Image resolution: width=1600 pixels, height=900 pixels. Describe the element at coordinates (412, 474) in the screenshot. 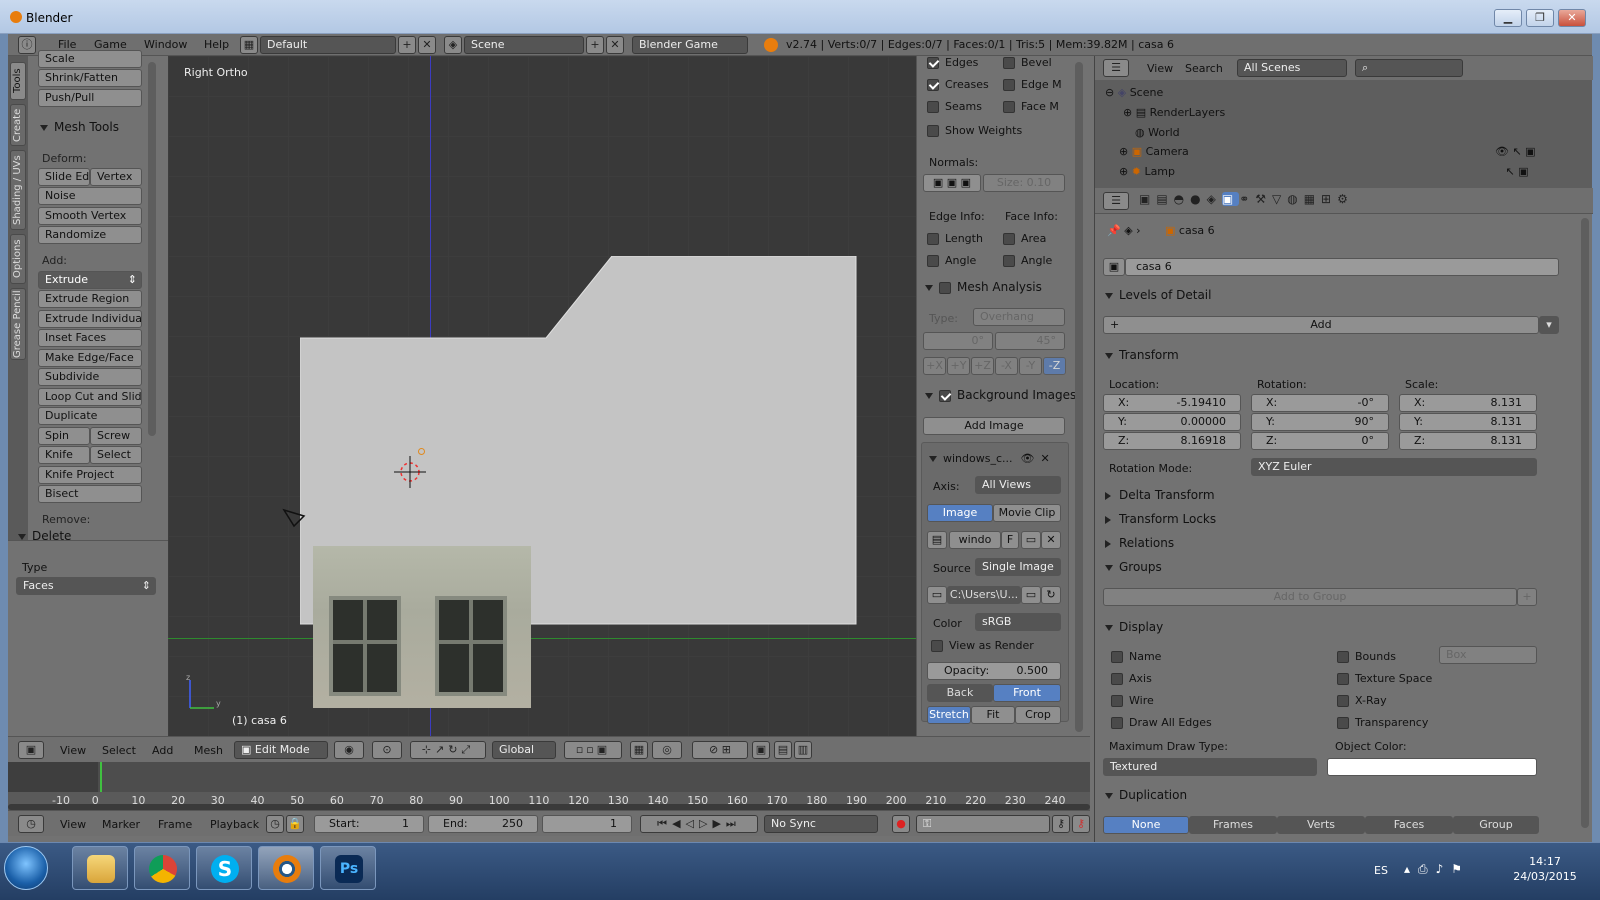

I see `3d-cursor-icon` at that location.